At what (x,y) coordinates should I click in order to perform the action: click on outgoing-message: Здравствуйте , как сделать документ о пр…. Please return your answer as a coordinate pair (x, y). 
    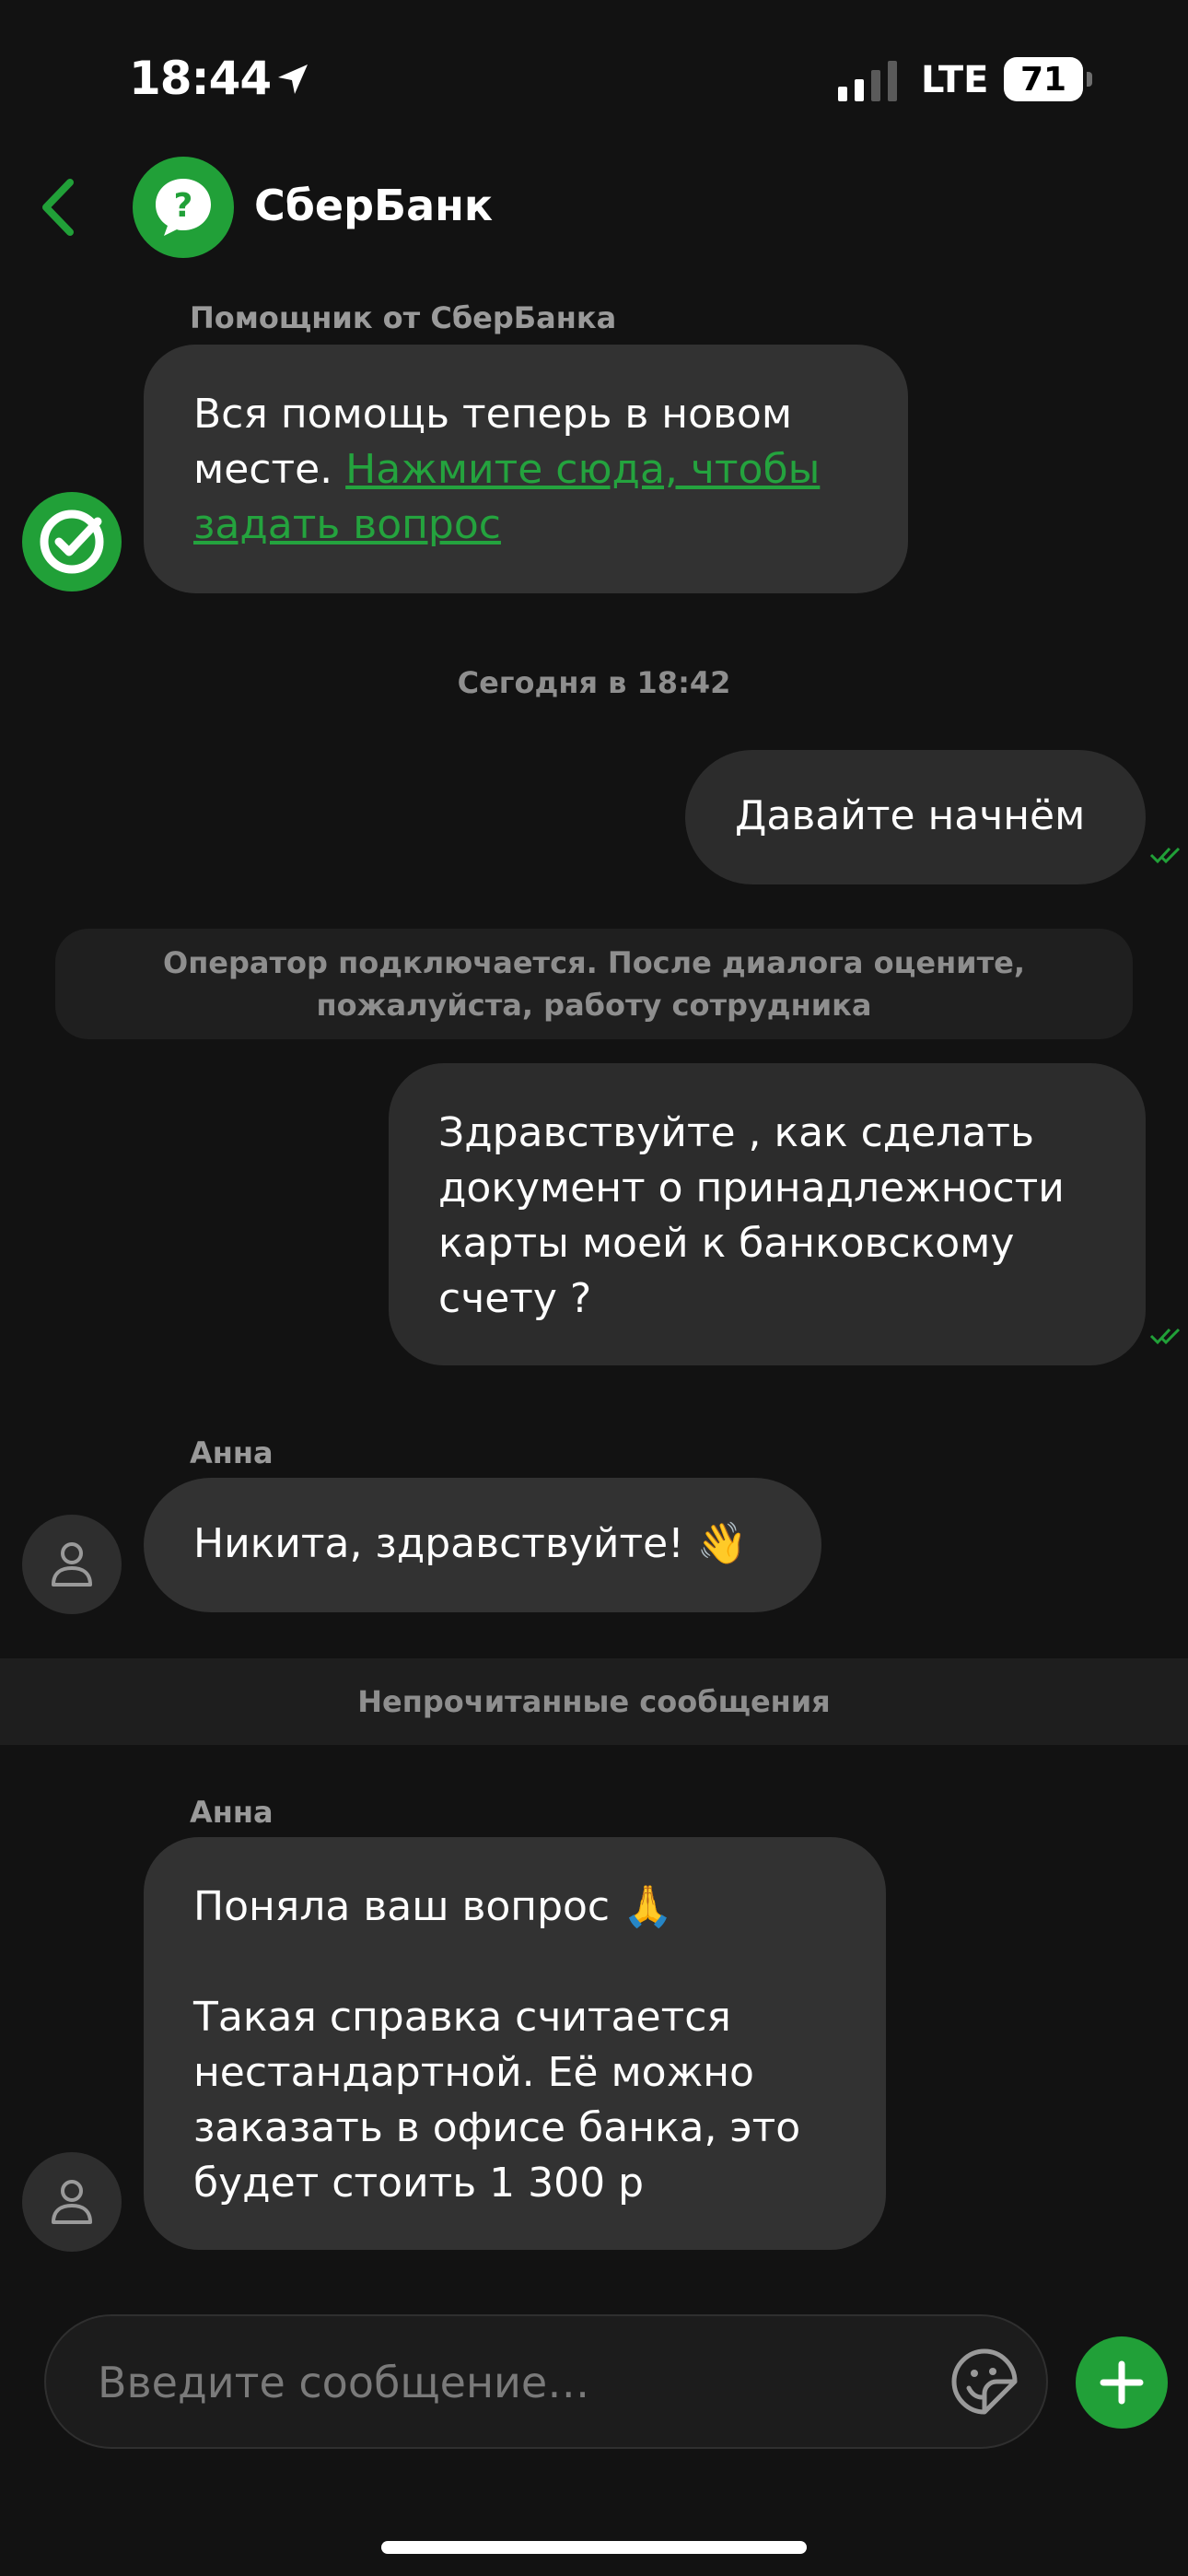
    Looking at the image, I should click on (767, 1214).